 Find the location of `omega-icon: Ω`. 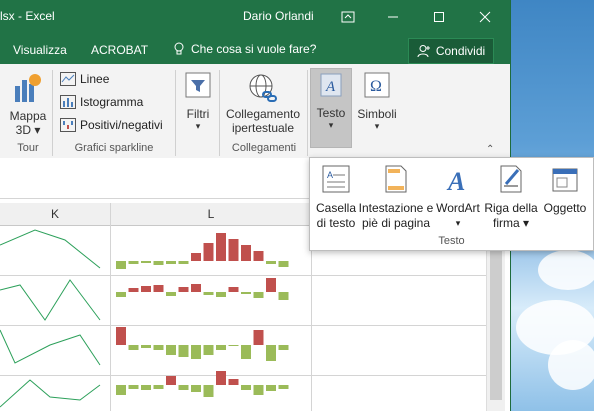

omega-icon: Ω is located at coordinates (377, 85).